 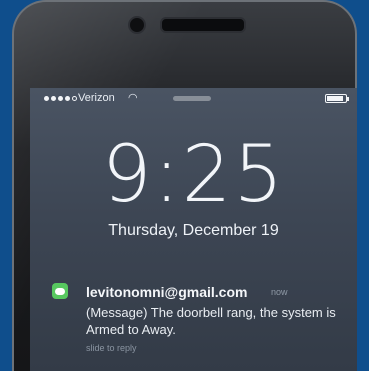 I want to click on lock-date: Thursday, December 19, so click(x=193, y=230).